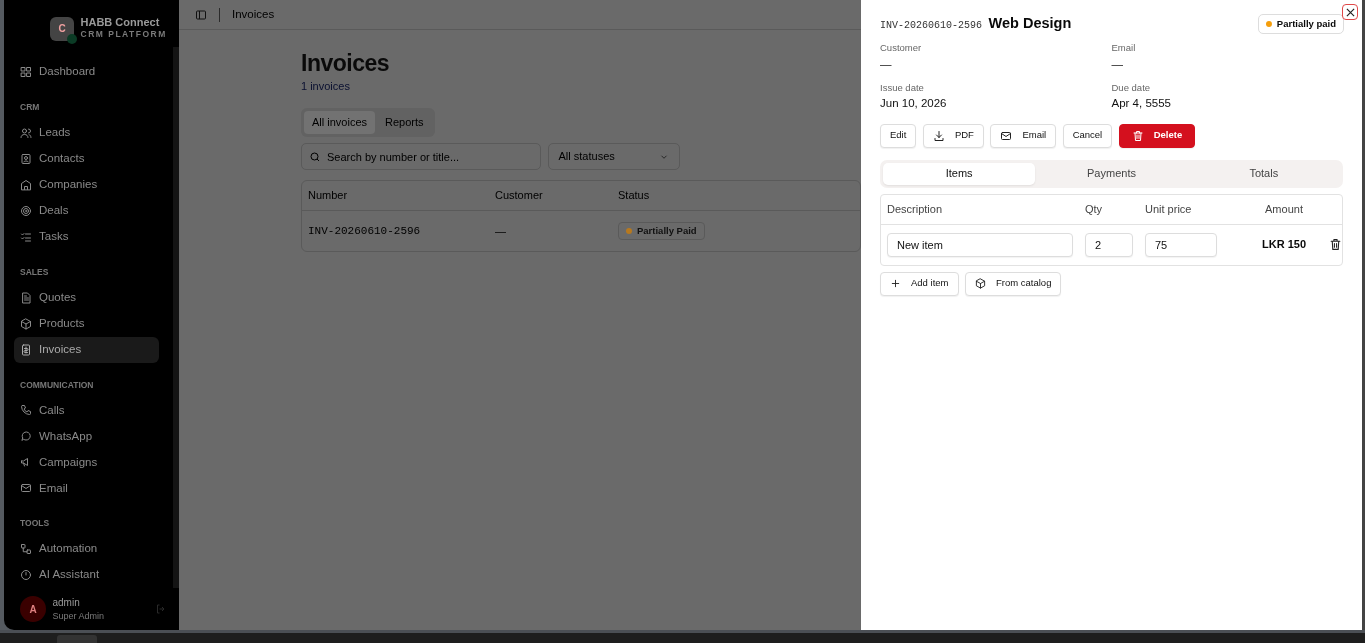 This screenshot has height=643, width=1365. What do you see at coordinates (1306, 23) in the screenshot?
I see `status-label: Partially paid` at bounding box center [1306, 23].